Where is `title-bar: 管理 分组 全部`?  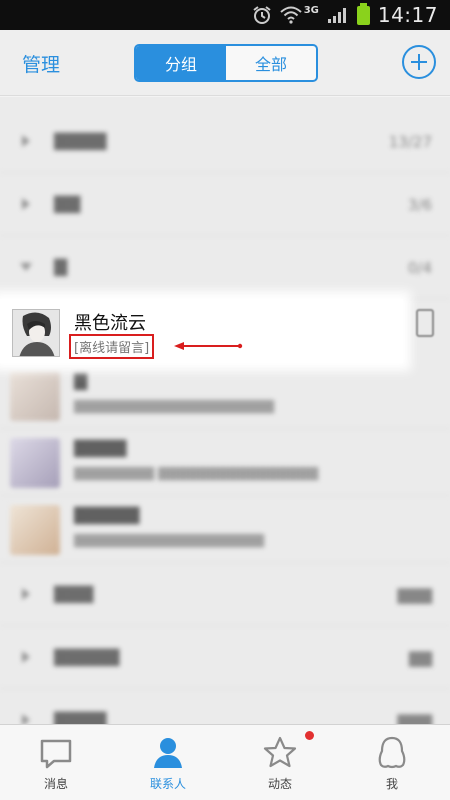
title-bar: 管理 分组 全部 is located at coordinates (225, 63).